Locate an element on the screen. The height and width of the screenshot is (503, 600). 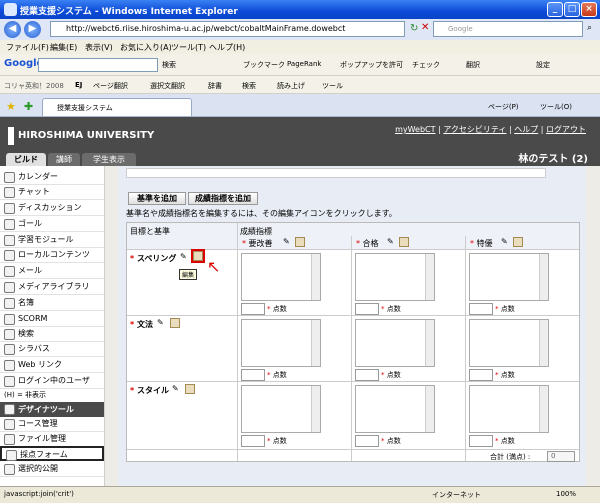
main-scrollbar is located at coordinates (593, 326).